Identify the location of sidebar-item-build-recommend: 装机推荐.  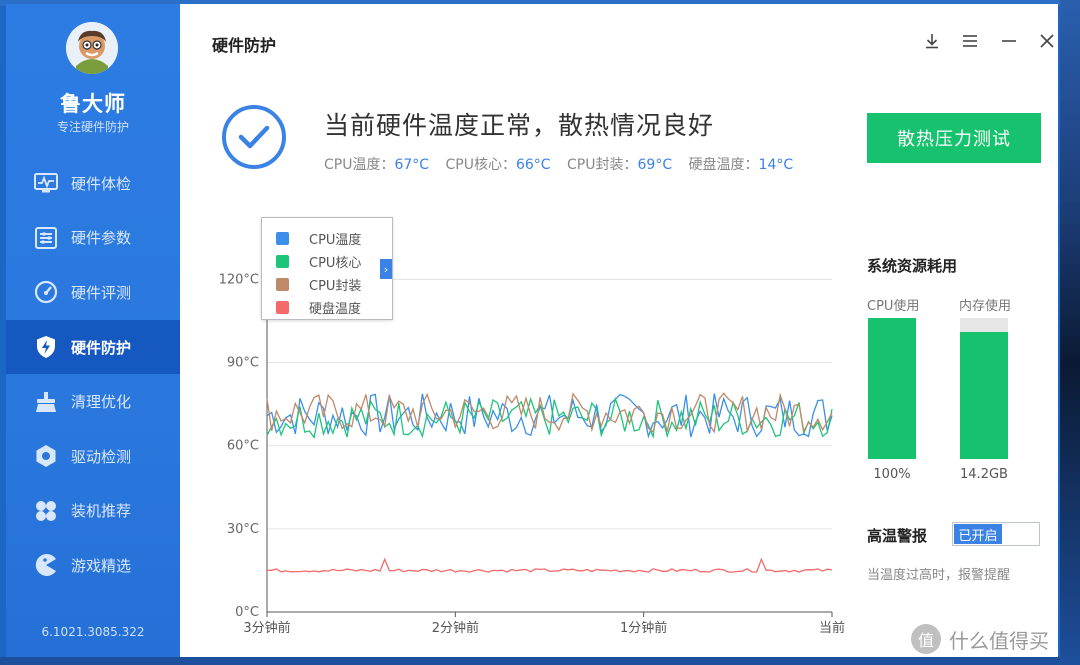
(93, 511).